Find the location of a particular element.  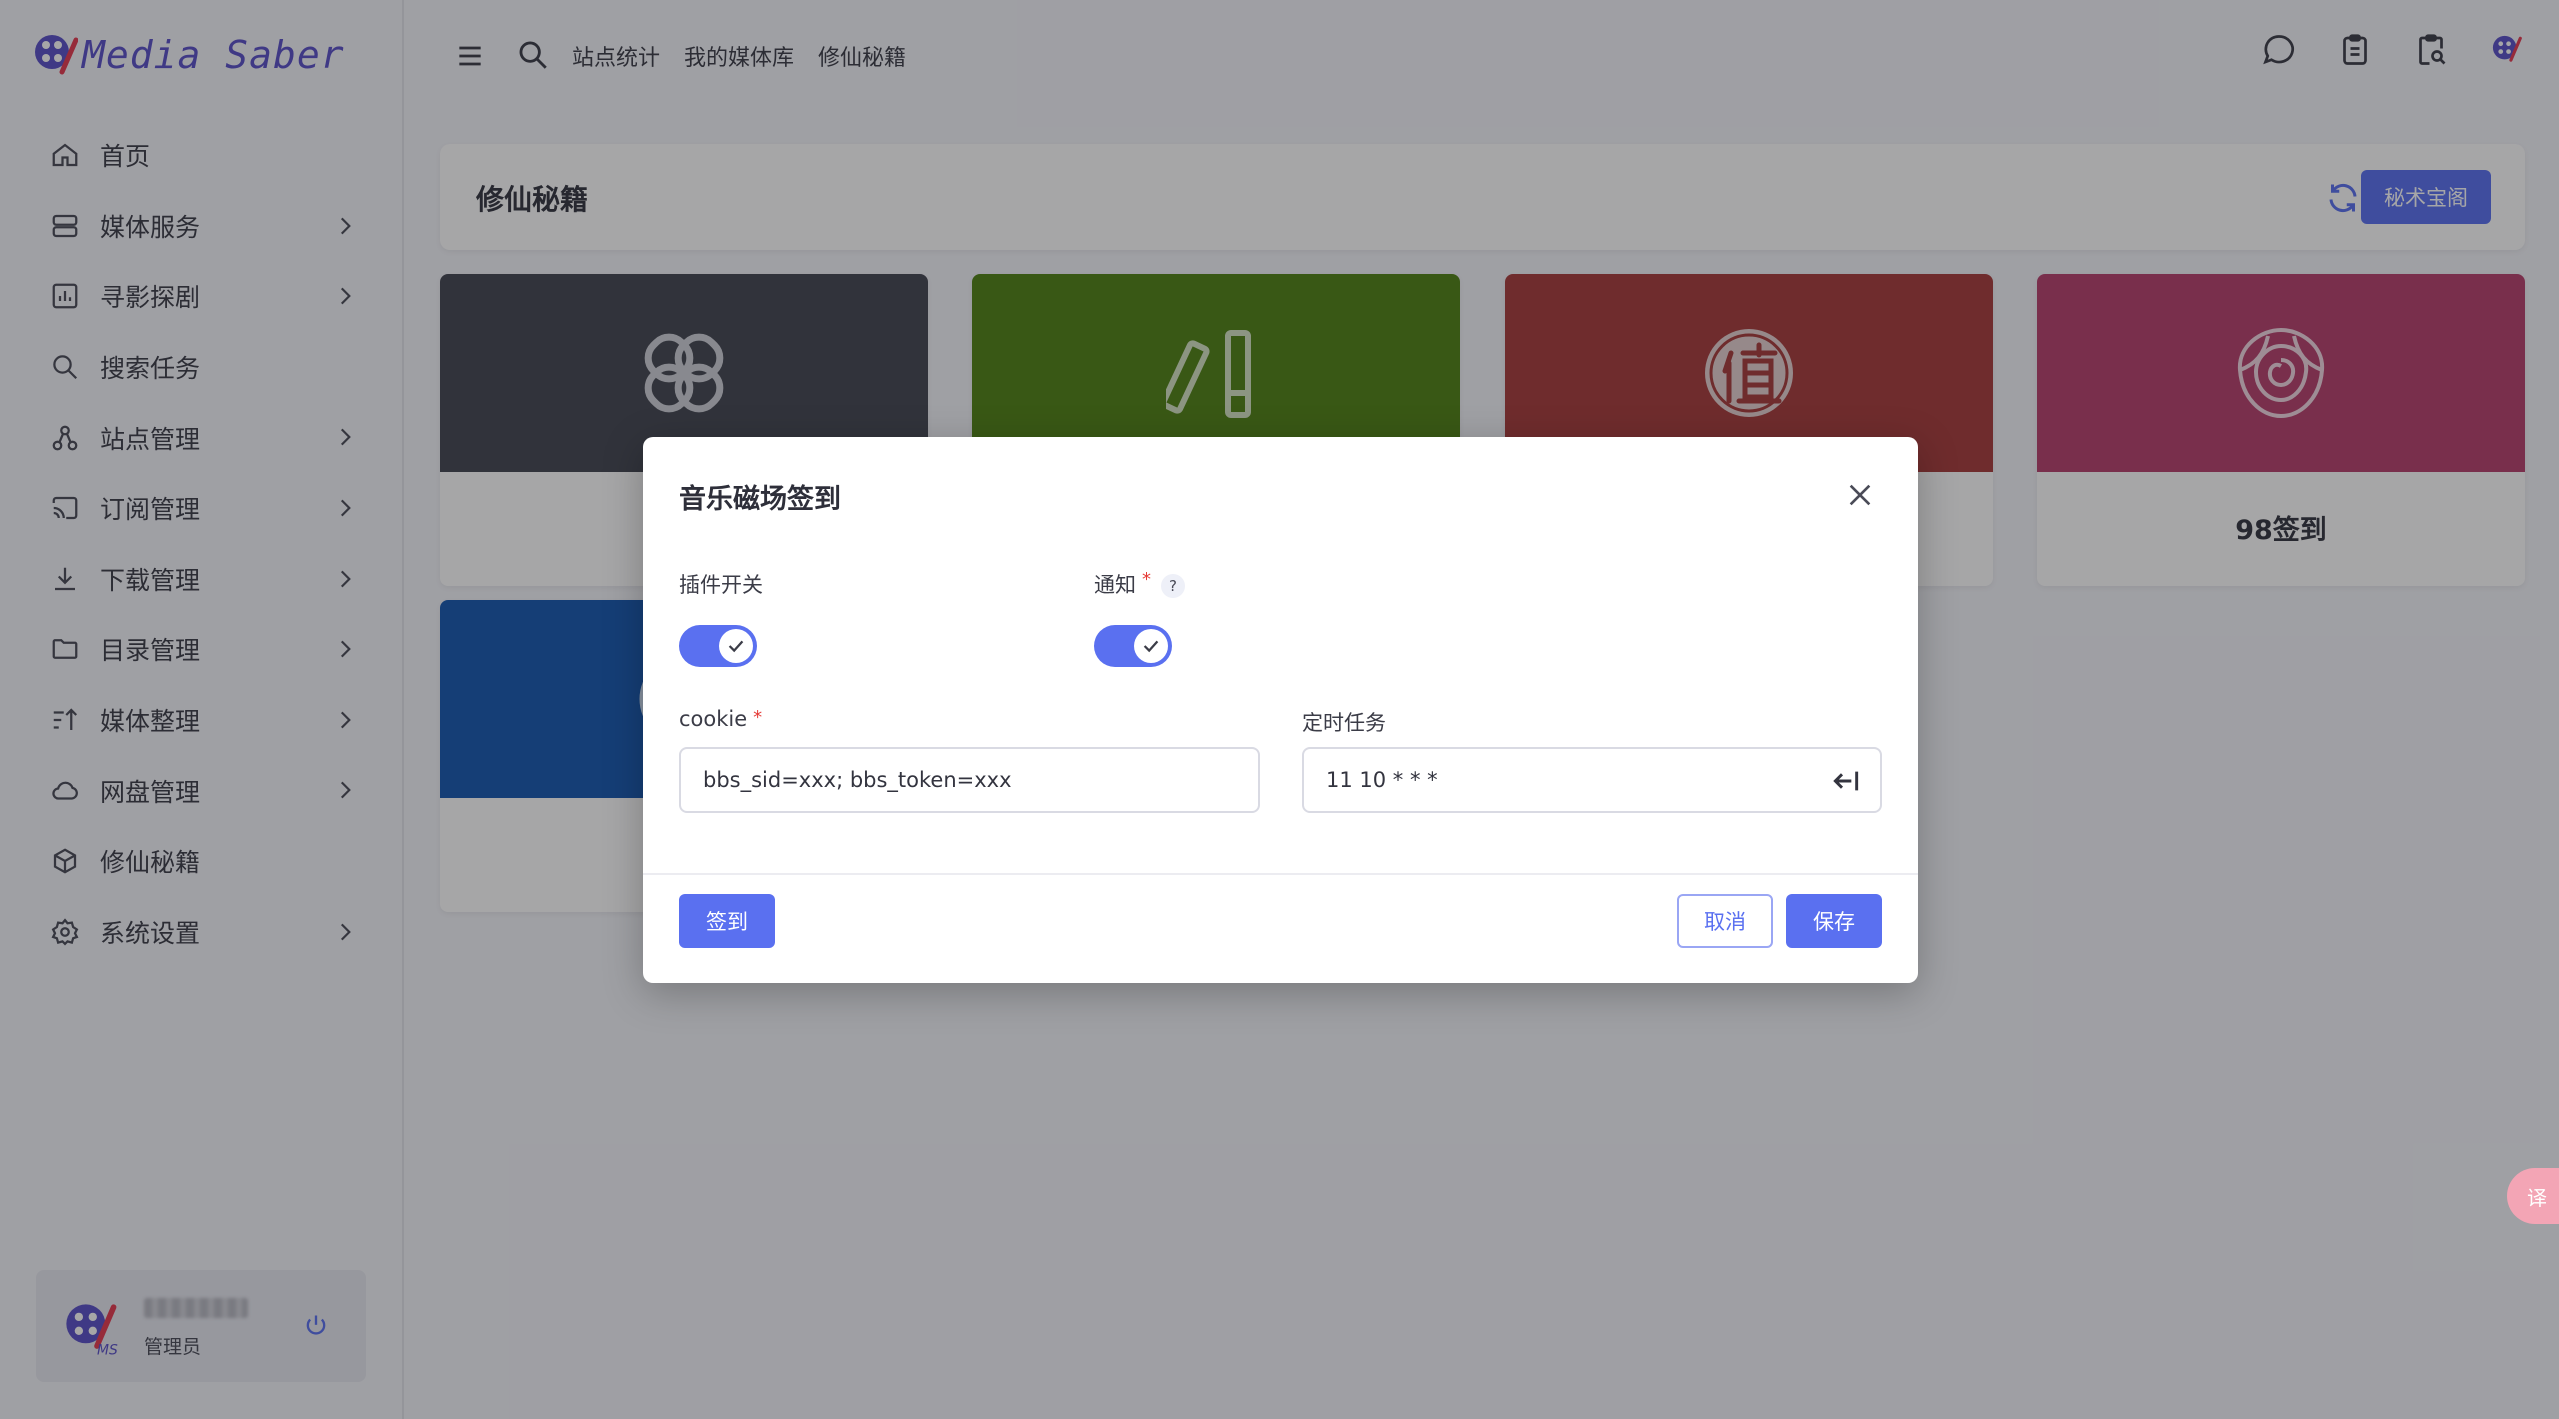

cron-helper-icon is located at coordinates (1846, 781).